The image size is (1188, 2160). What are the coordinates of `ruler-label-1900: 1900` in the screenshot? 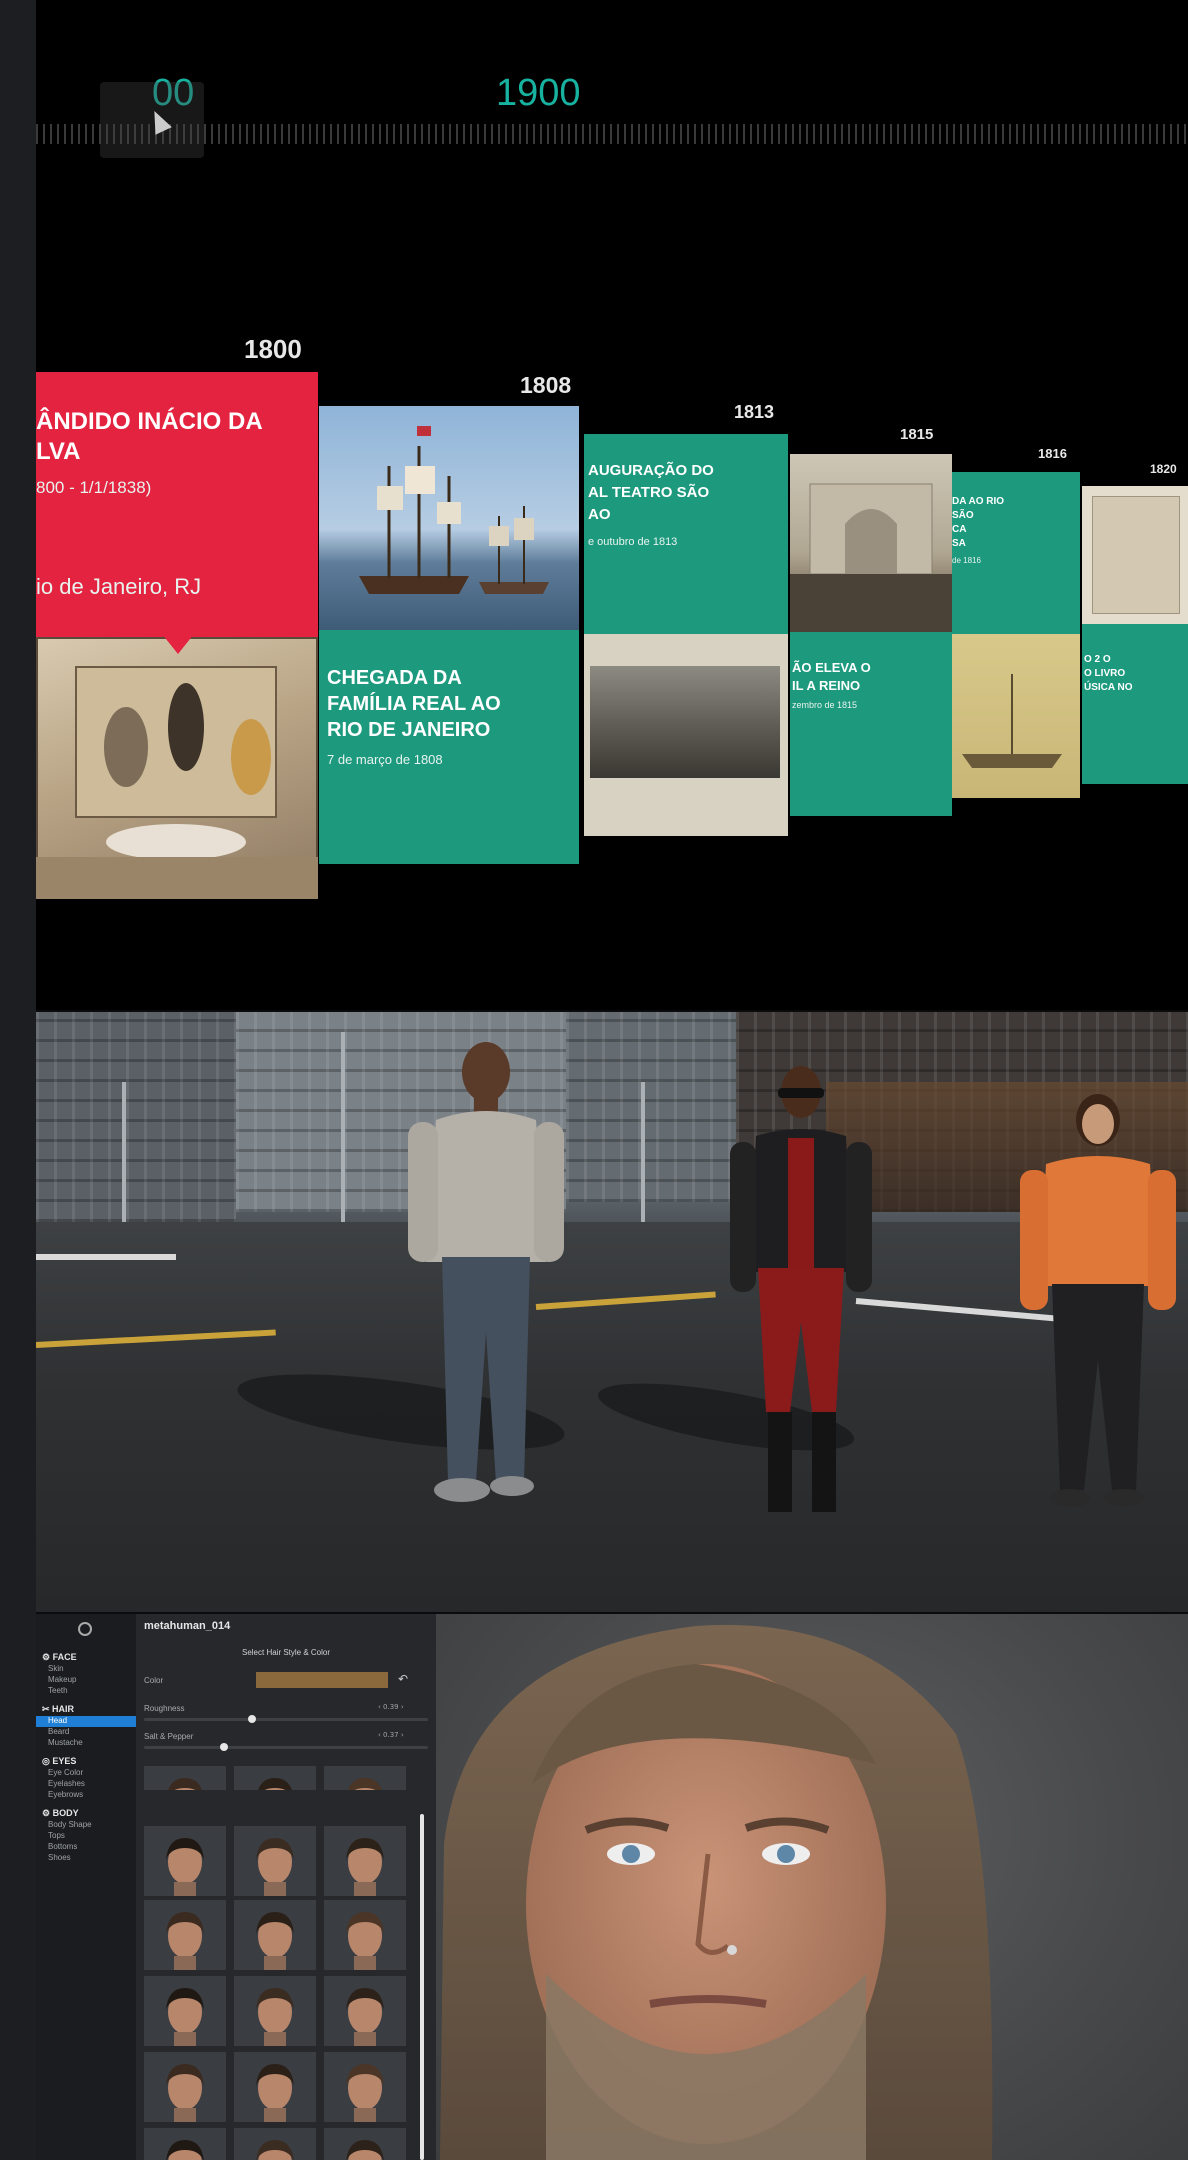 It's located at (538, 93).